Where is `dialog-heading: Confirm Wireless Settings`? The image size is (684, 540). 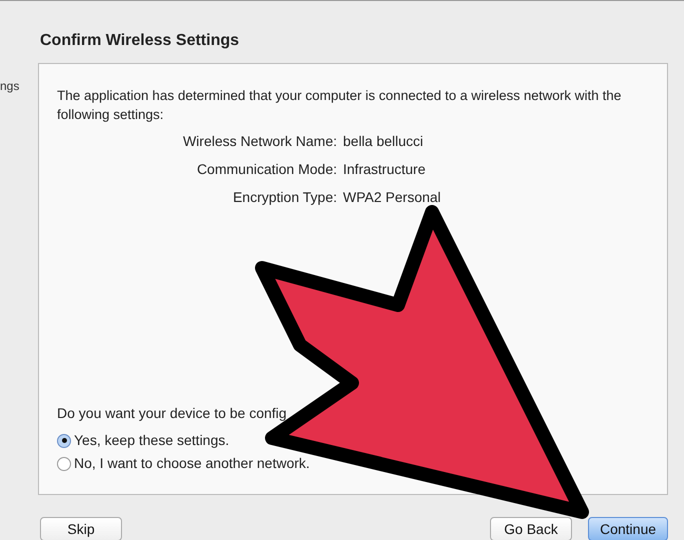
dialog-heading: Confirm Wireless Settings is located at coordinates (140, 41).